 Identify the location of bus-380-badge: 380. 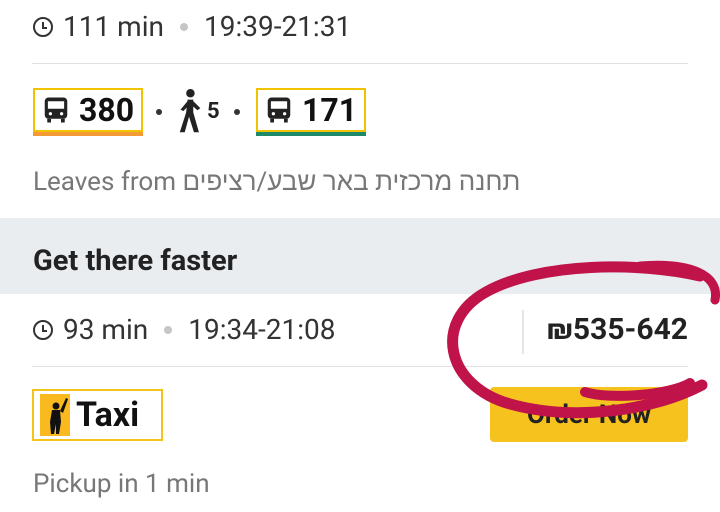
(88, 110).